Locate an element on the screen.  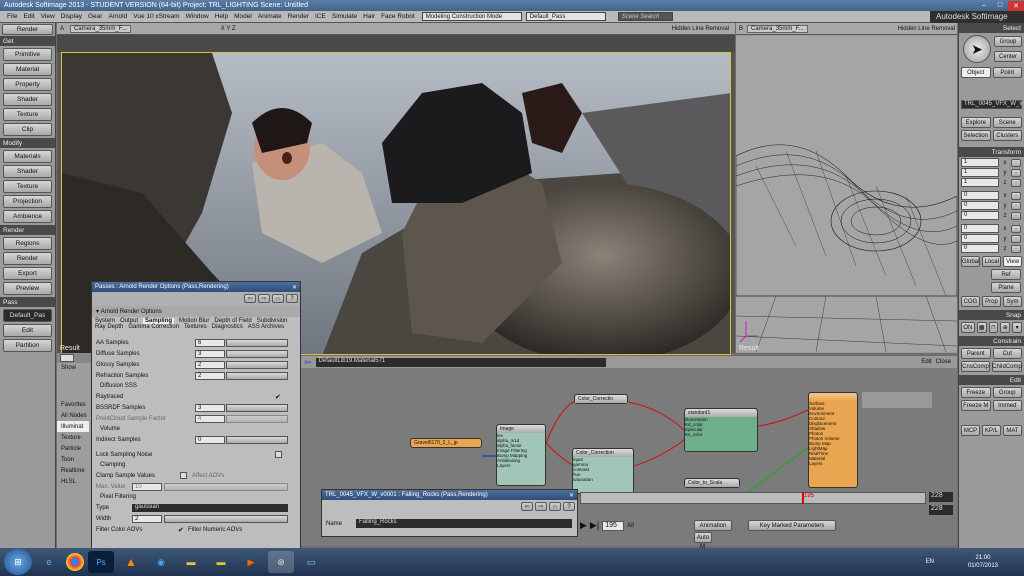
menu-ice: ICE is located at coordinates (320, 16).